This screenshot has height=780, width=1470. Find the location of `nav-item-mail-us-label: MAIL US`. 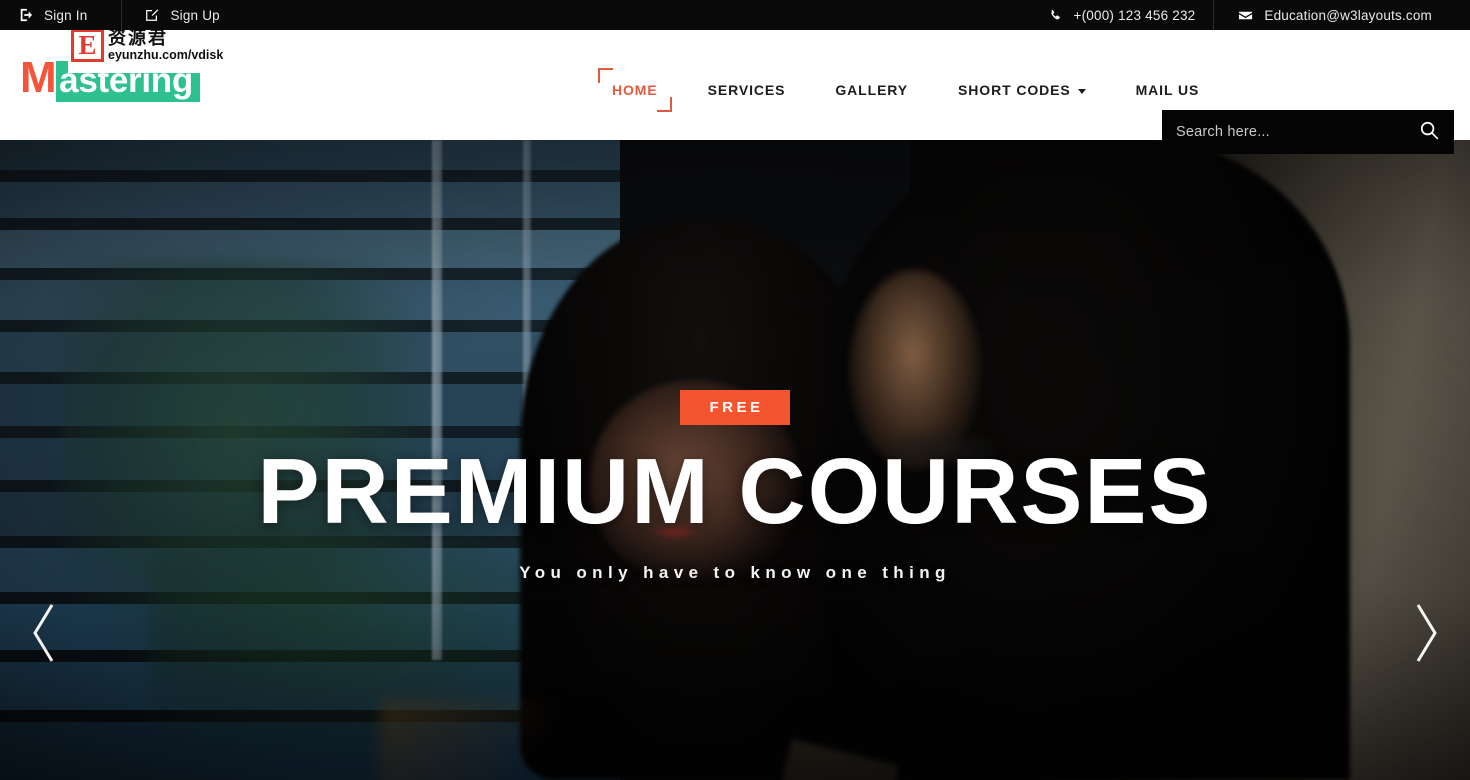

nav-item-mail-us-label: MAIL US is located at coordinates (1167, 90).